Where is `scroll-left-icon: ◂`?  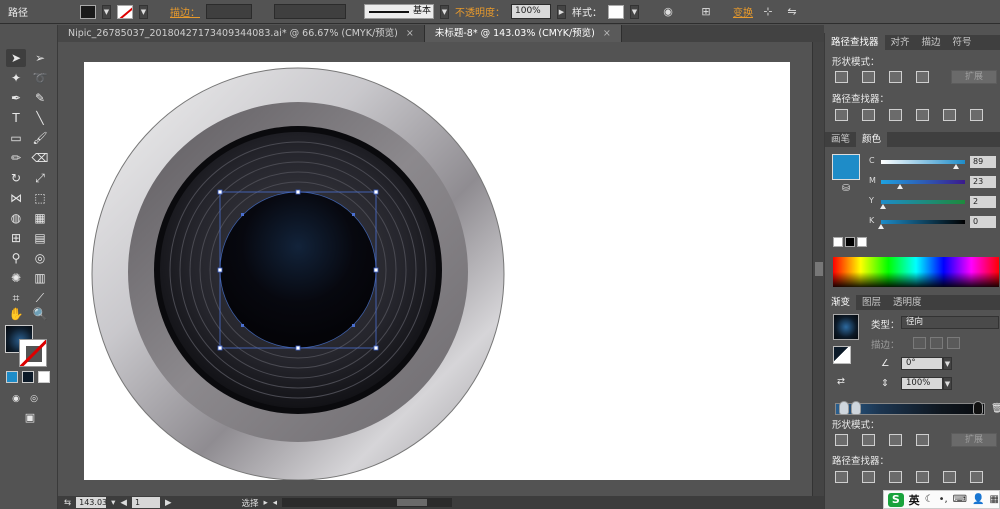
scroll-left-icon: ◂ is located at coordinates (275, 503).